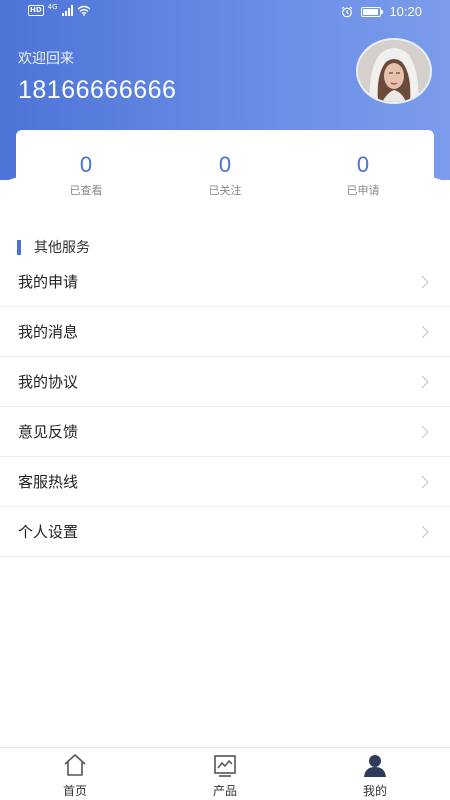  Describe the element at coordinates (225, 382) in the screenshot. I see `menu-item-my-agreements: 我的协议` at that location.